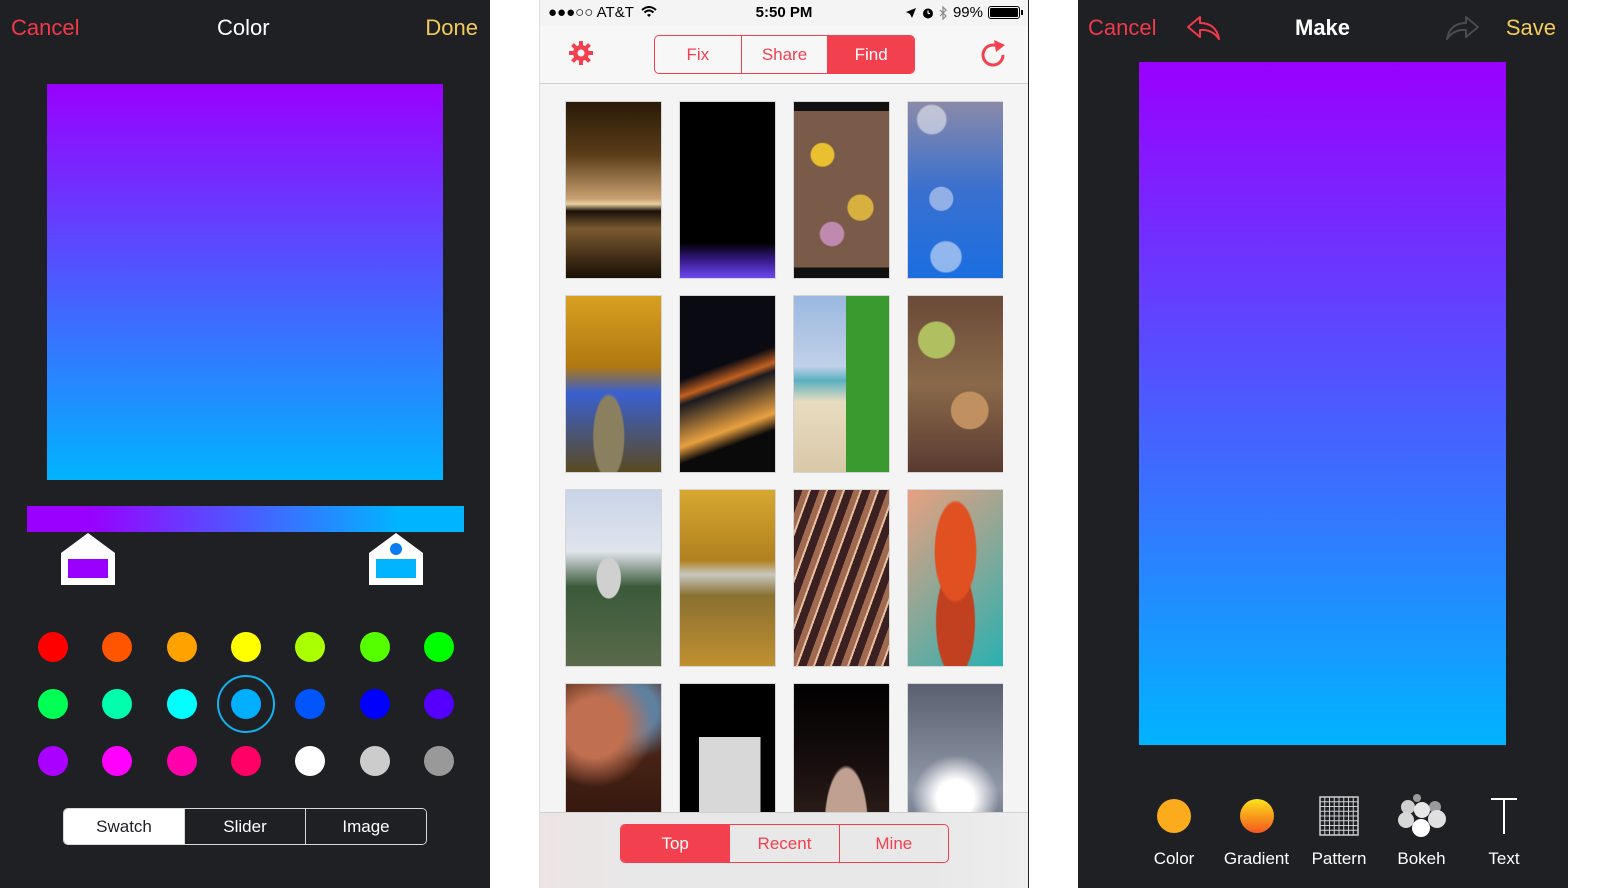 The image size is (1600, 888). I want to click on gradient-preview, so click(245, 282).